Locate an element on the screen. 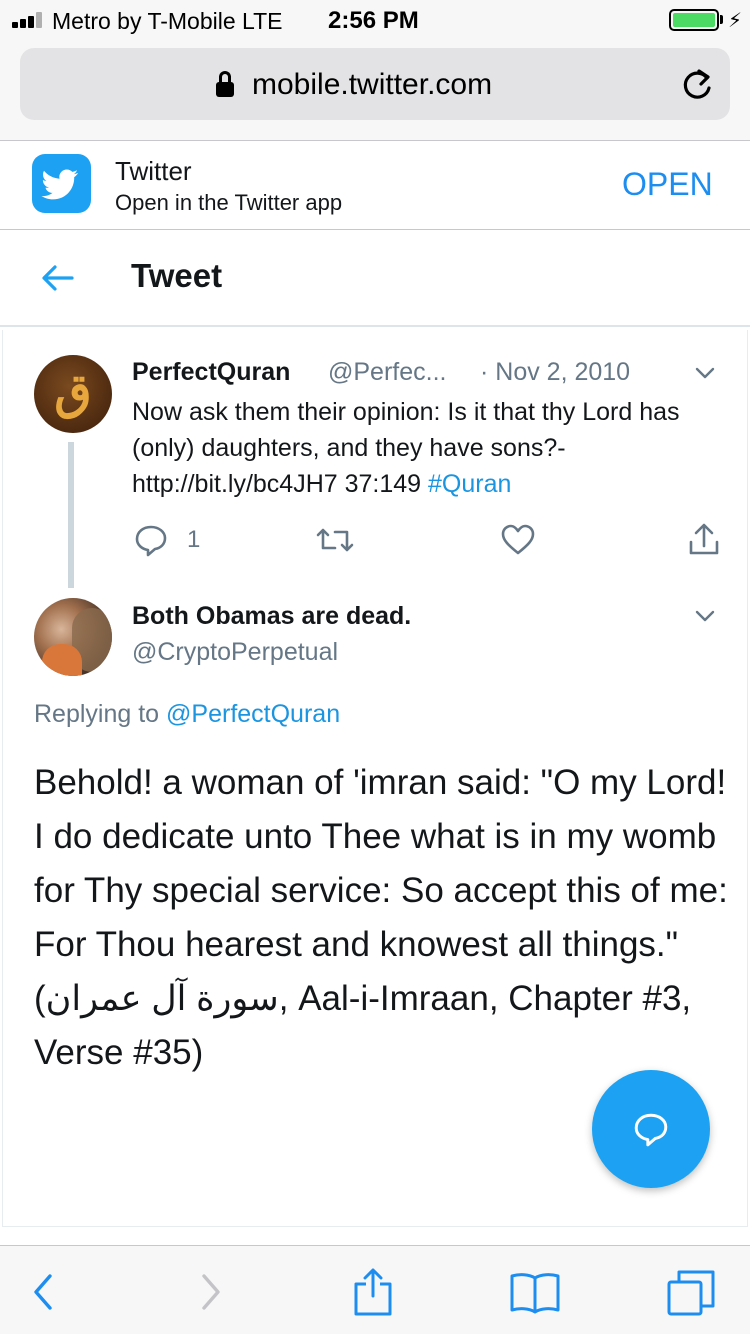 The image size is (750, 1334). reply-bubble-icon is located at coordinates (651, 1130).